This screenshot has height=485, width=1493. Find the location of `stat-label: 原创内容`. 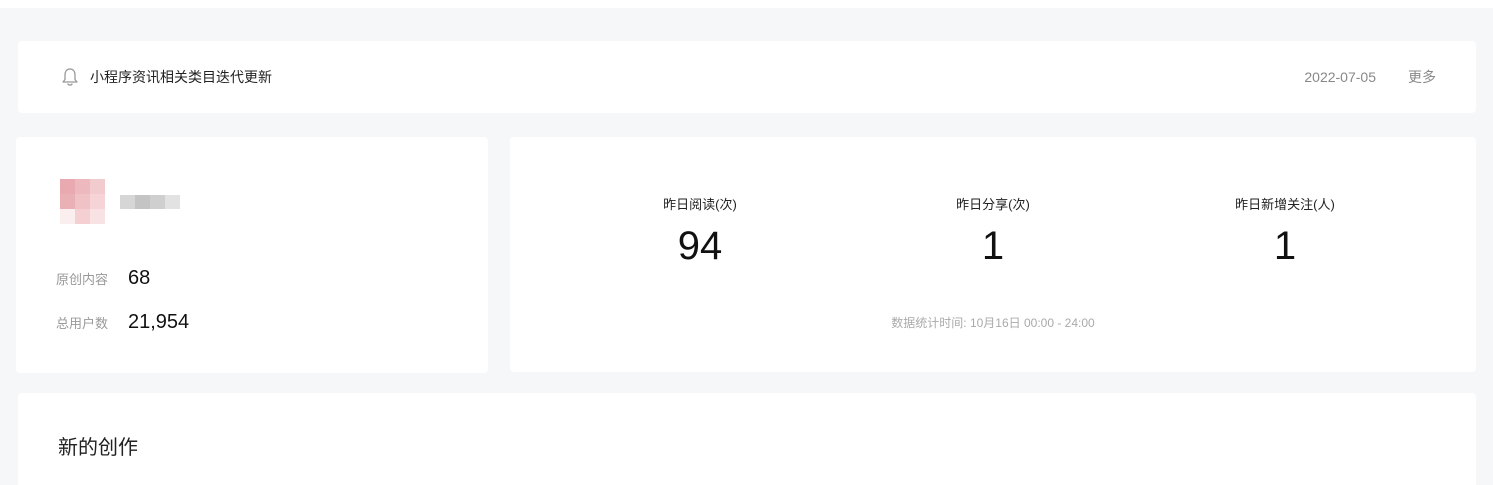

stat-label: 原创内容 is located at coordinates (82, 279).